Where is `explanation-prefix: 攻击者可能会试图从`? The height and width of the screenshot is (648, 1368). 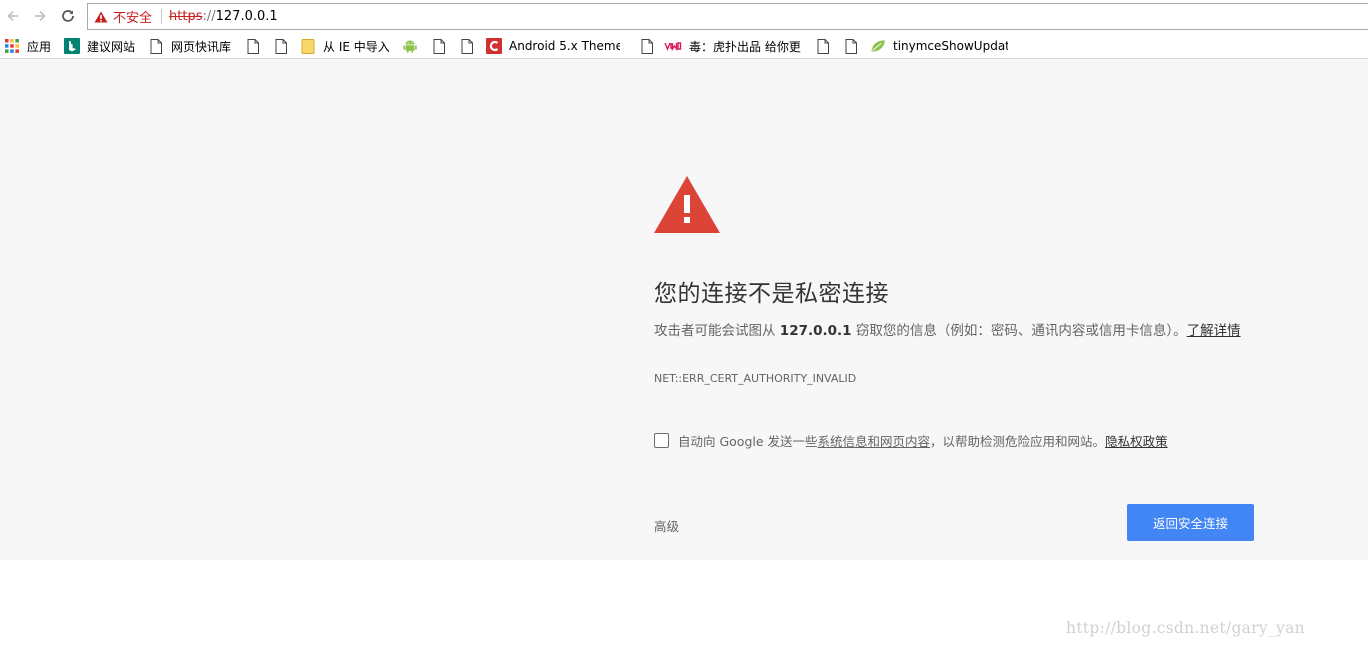 explanation-prefix: 攻击者可能会试图从 is located at coordinates (717, 331).